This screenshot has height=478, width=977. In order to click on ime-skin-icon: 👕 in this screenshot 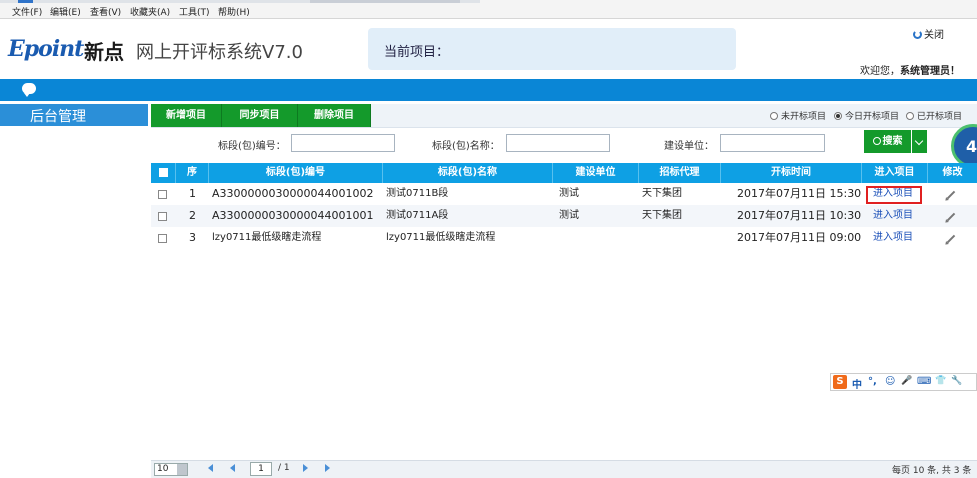, I will do `click(940, 381)`.